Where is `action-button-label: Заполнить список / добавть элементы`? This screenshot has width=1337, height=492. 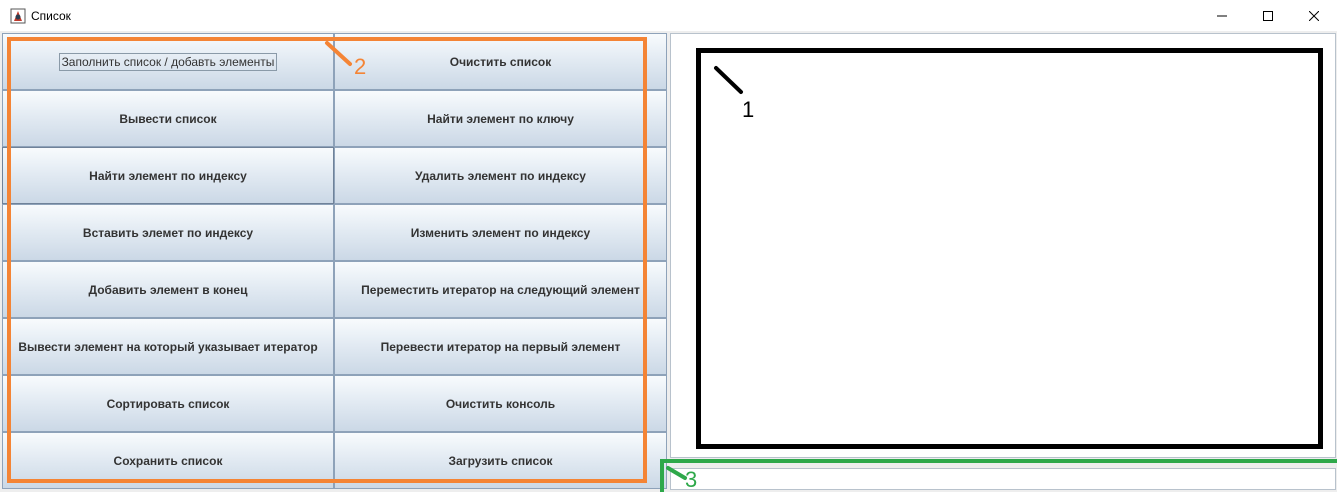 action-button-label: Заполнить список / добавть элементы is located at coordinates (168, 61).